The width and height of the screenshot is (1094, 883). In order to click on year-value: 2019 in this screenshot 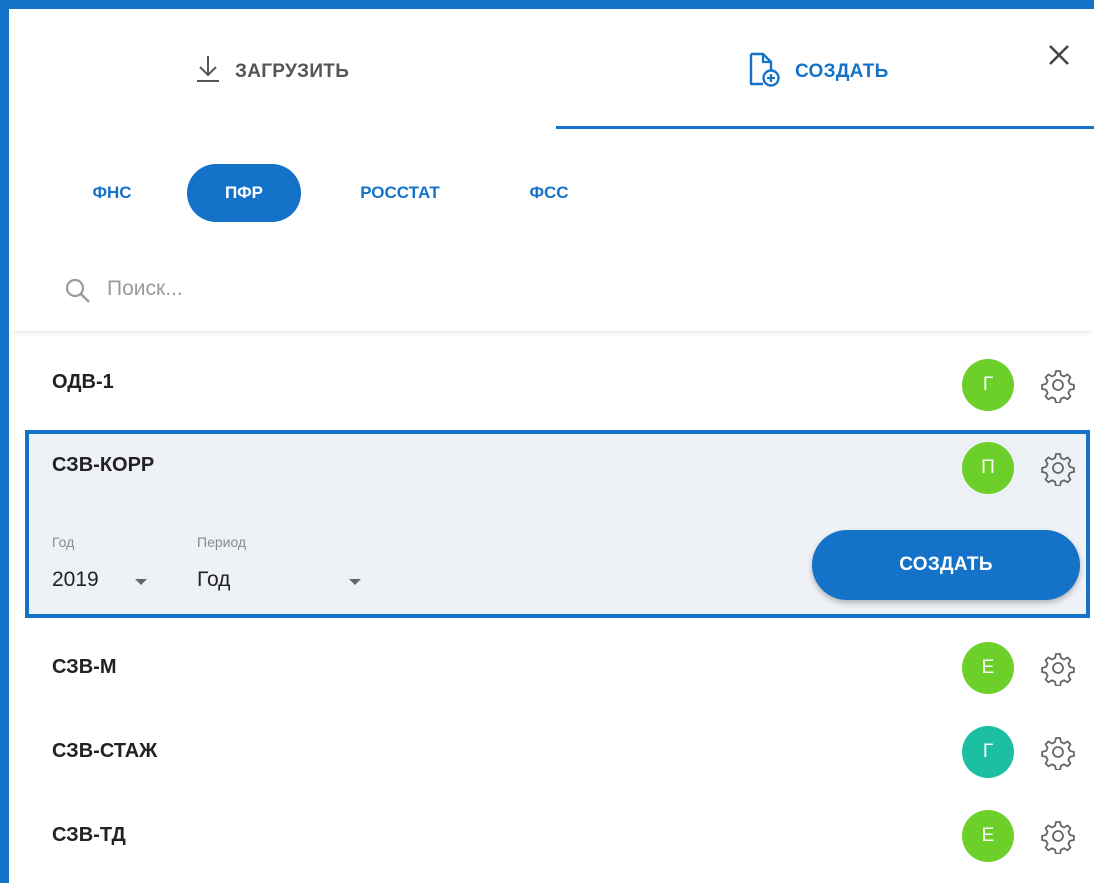, I will do `click(75, 579)`.